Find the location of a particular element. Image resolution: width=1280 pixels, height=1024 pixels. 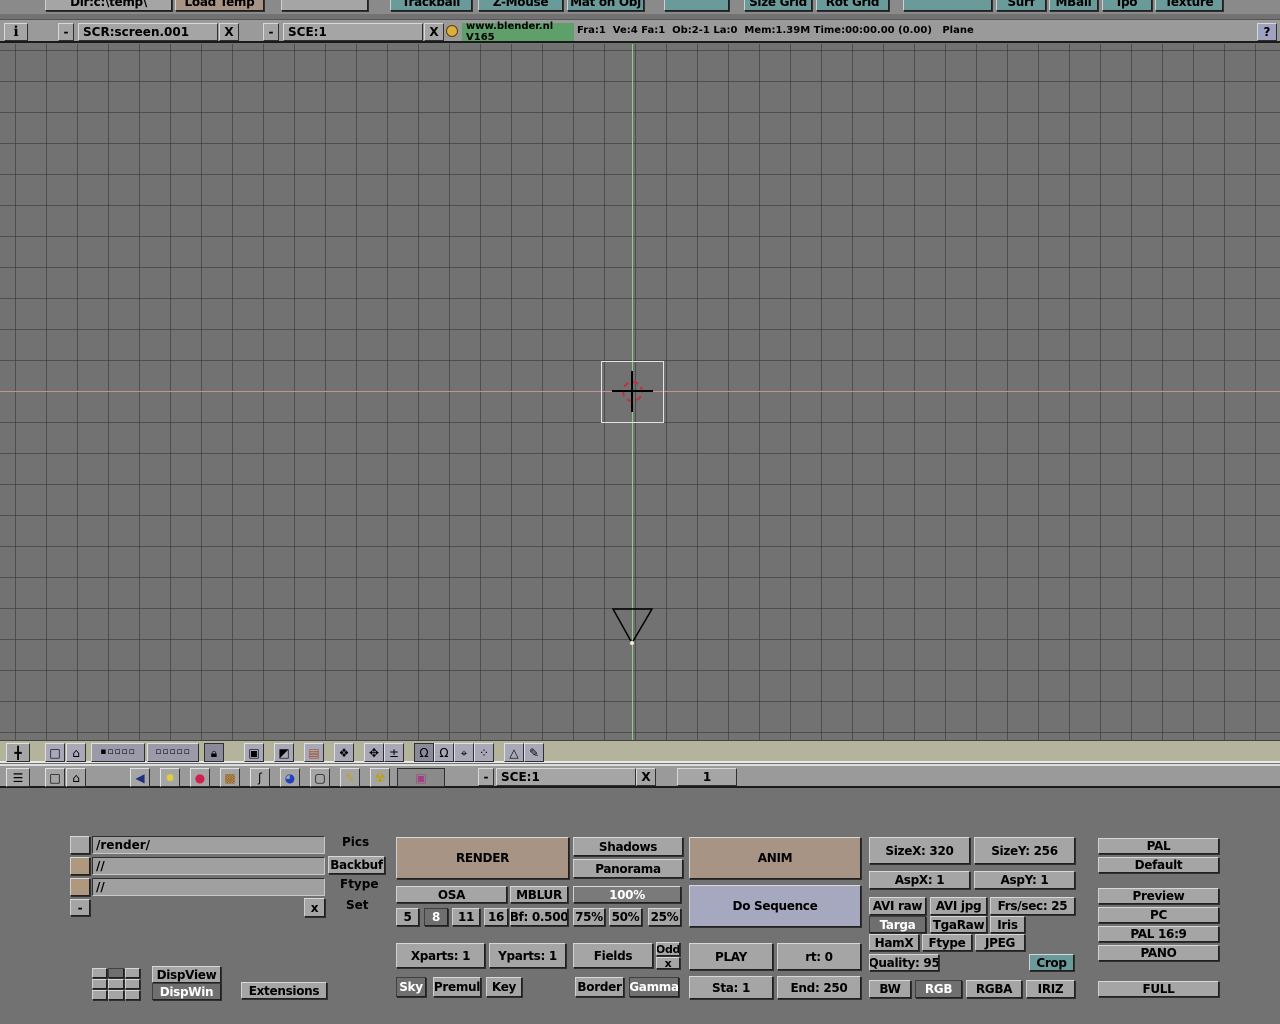

preset-pano-button: PANO is located at coordinates (1158, 953).